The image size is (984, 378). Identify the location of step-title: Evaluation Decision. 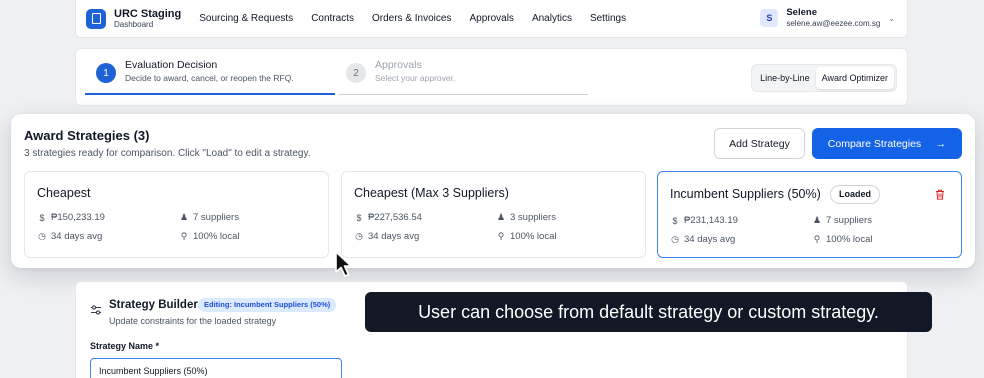
(171, 65).